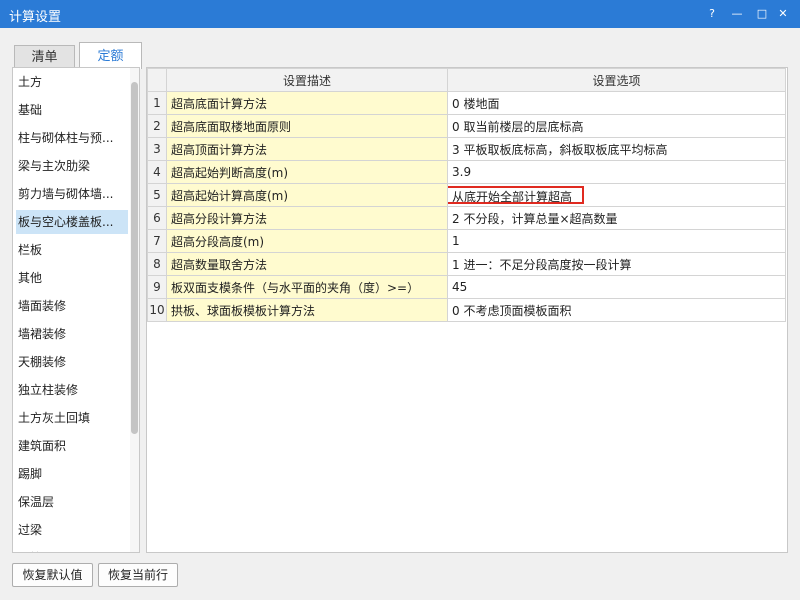 The image size is (800, 600). I want to click on row-number: 8, so click(157, 264).